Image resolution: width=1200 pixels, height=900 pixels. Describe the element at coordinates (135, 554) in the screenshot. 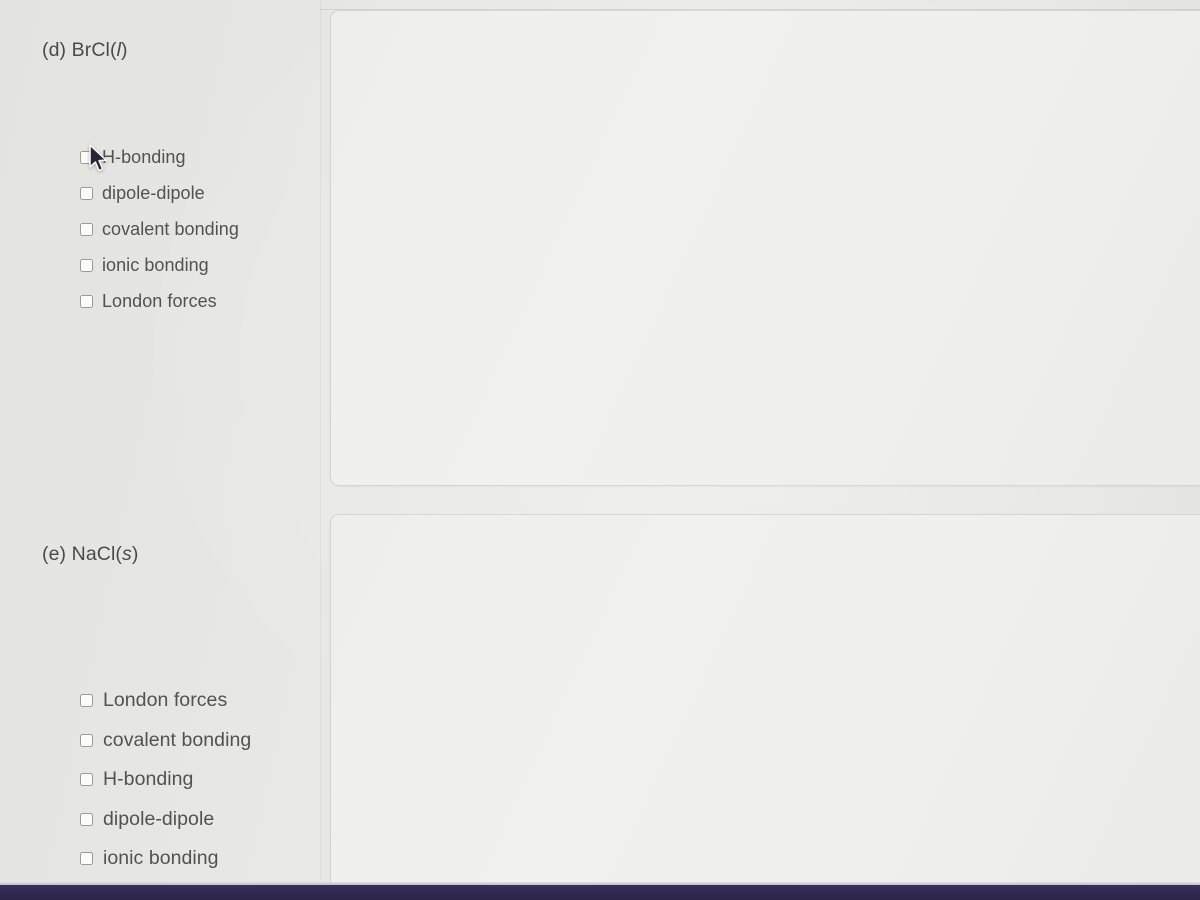

I see `question-title-e-suffix: )` at that location.